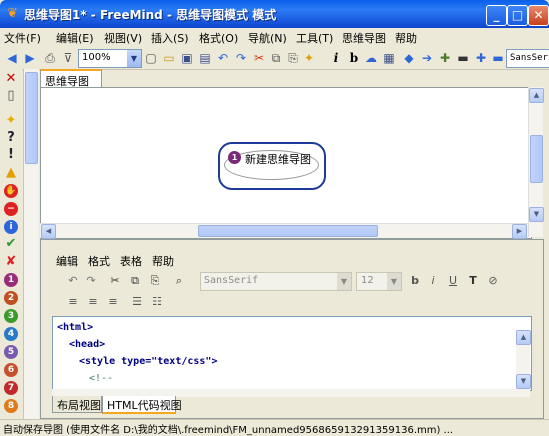 This screenshot has height=436, width=549. I want to click on maximize-button: □, so click(517, 15).